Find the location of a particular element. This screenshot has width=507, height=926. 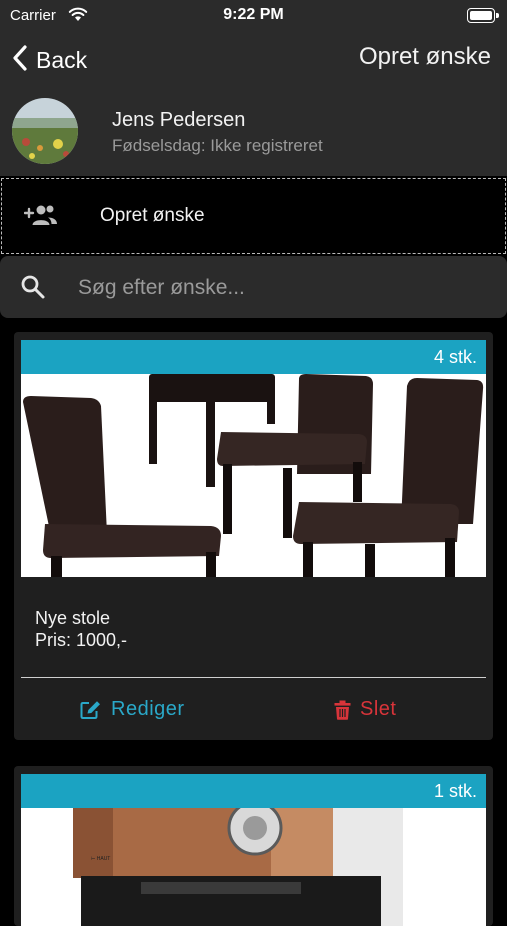

back-button: Back is located at coordinates (49, 60).